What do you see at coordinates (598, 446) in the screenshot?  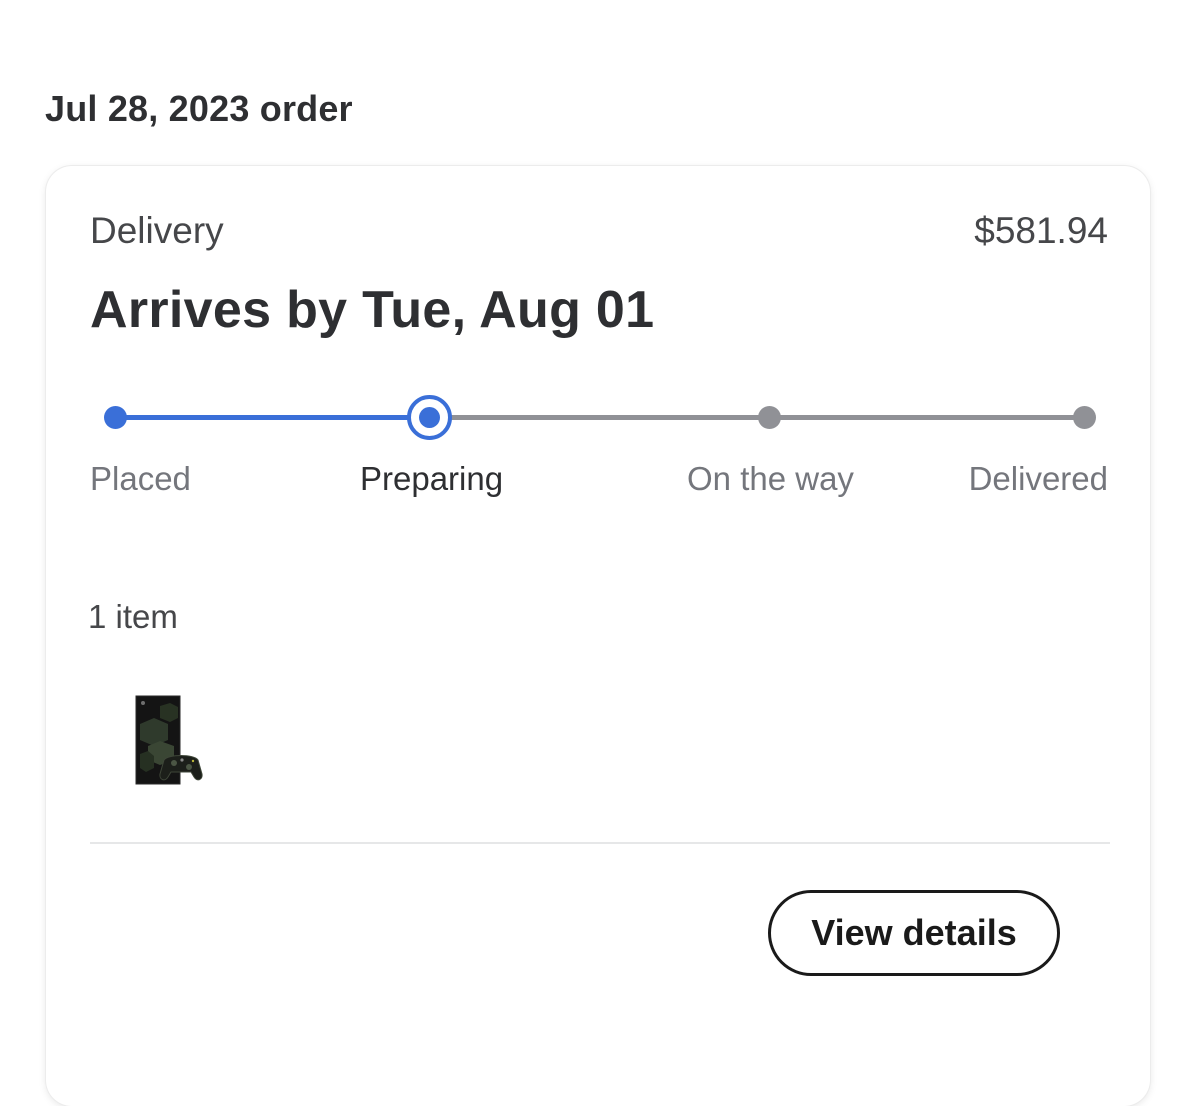 I see `delivery-progress-tracker: Placed Preparing On the way Delivered` at bounding box center [598, 446].